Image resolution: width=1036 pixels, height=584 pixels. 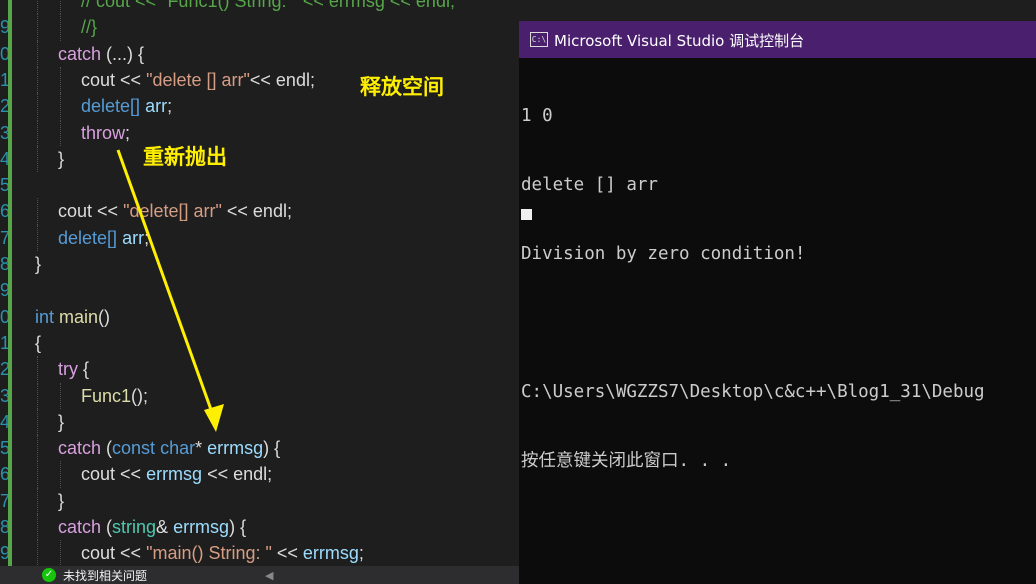 I want to click on line-number: 8, so click(x=4, y=527).